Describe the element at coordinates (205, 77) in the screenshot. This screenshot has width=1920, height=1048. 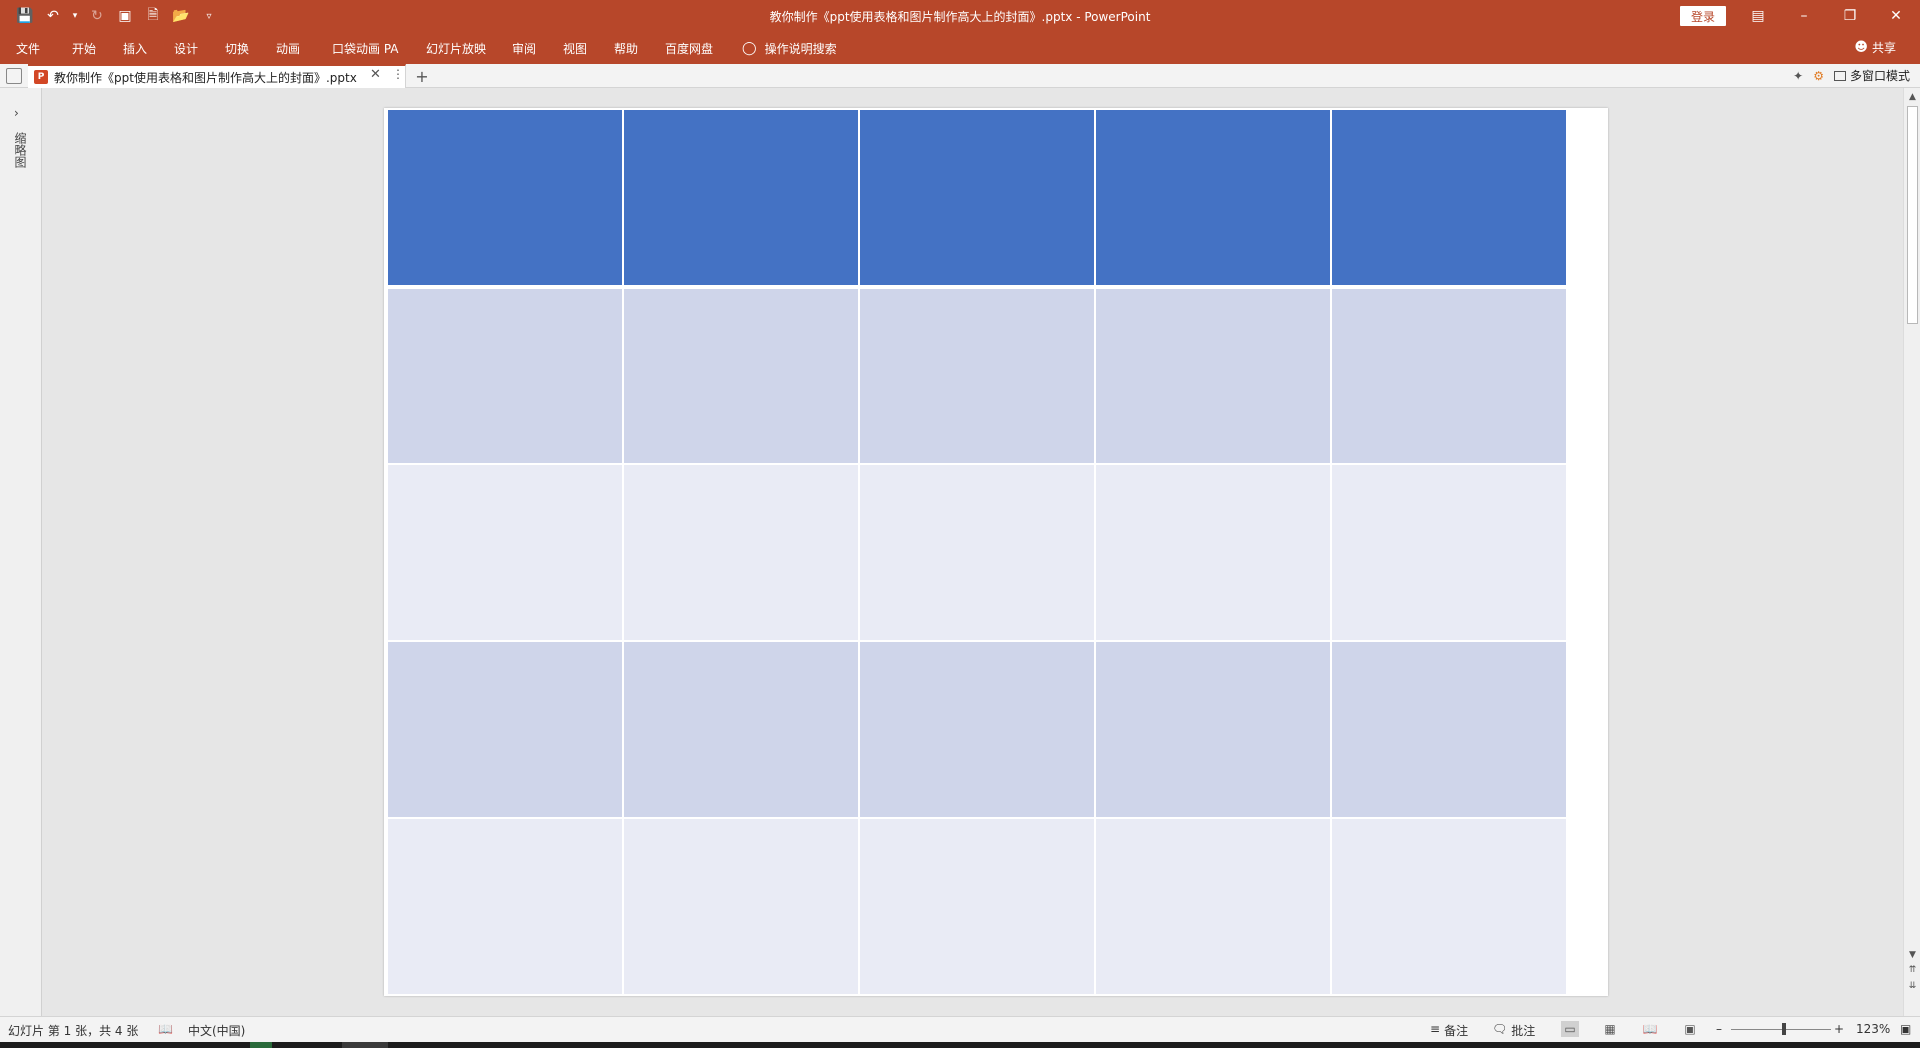
I see `document-tab-label: 教你制作《ppt使用表格和图片制作高大上的封面》.pptx` at that location.